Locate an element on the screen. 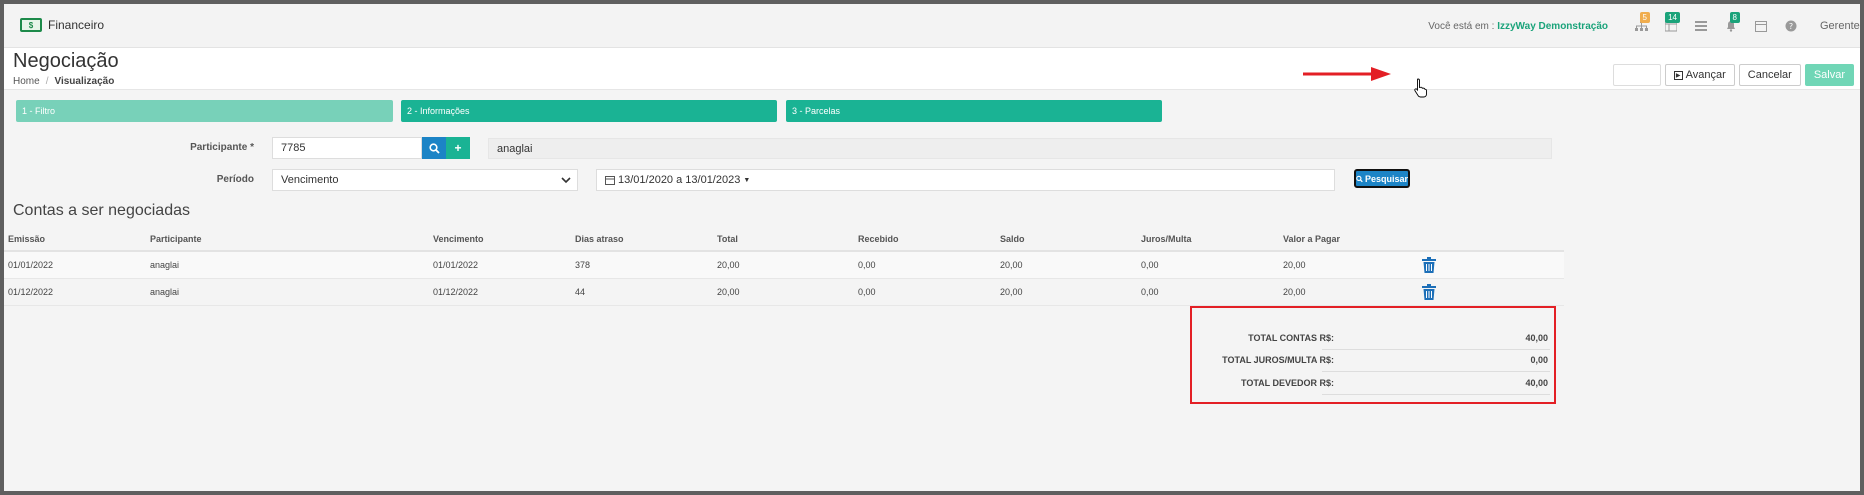  help-icon: ? is located at coordinates (1791, 26).